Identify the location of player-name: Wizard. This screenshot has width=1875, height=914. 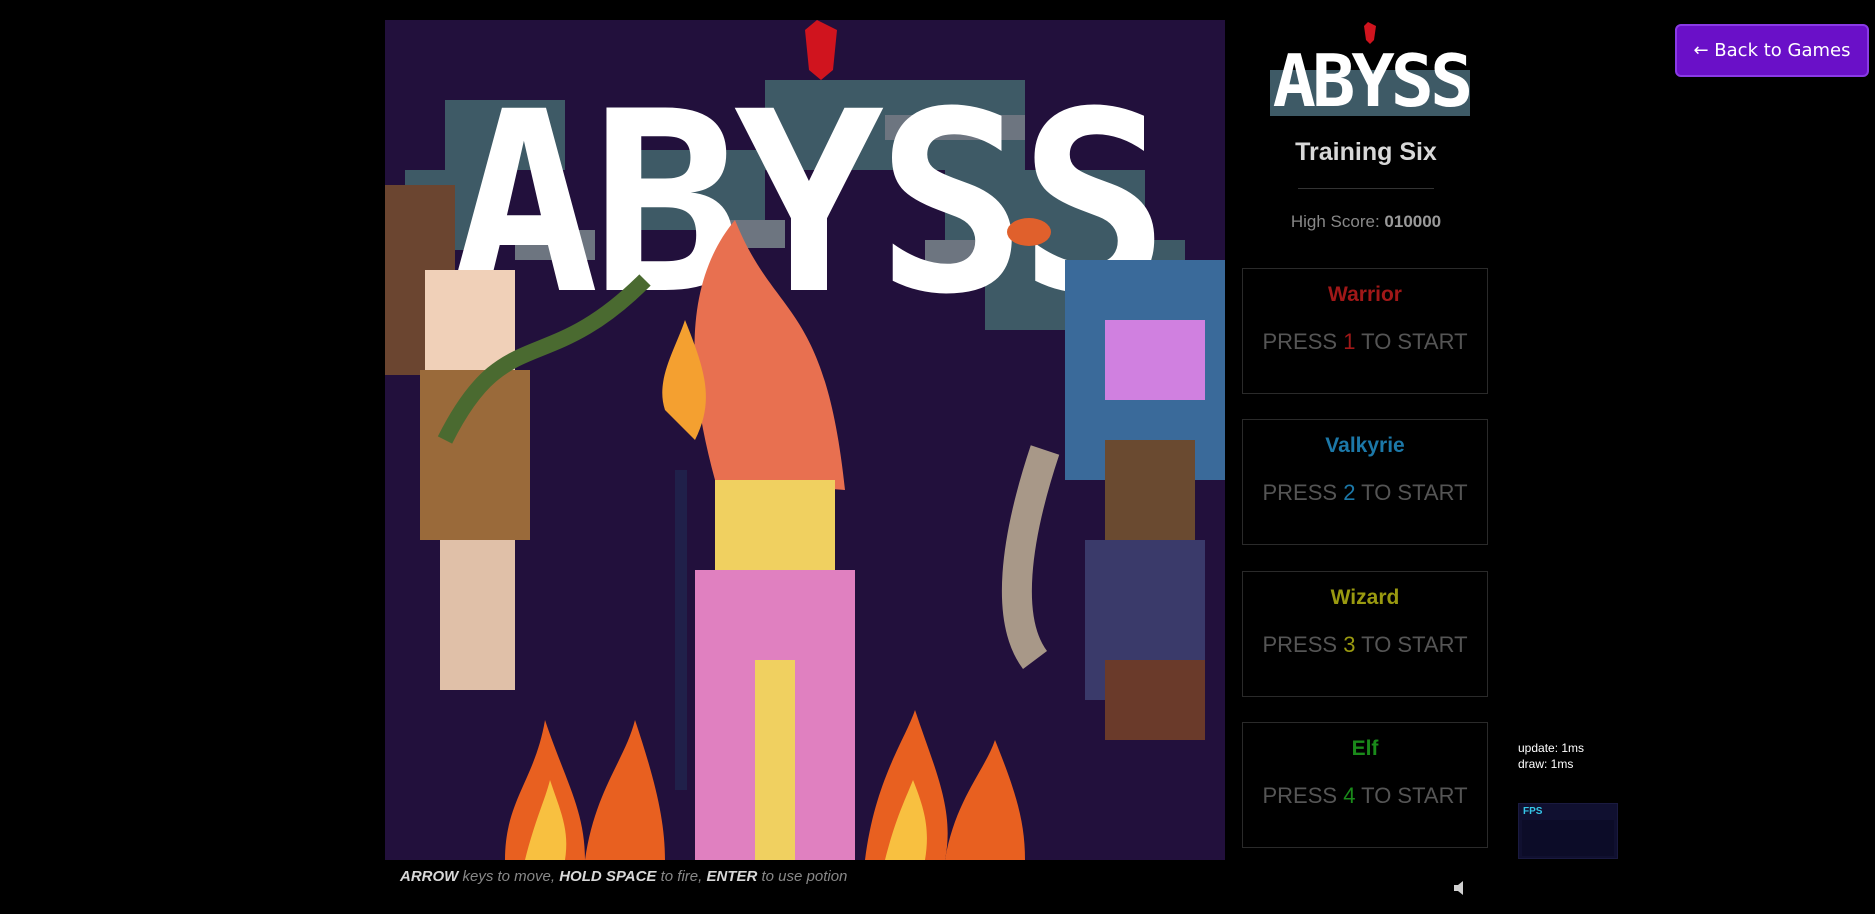
(1365, 597).